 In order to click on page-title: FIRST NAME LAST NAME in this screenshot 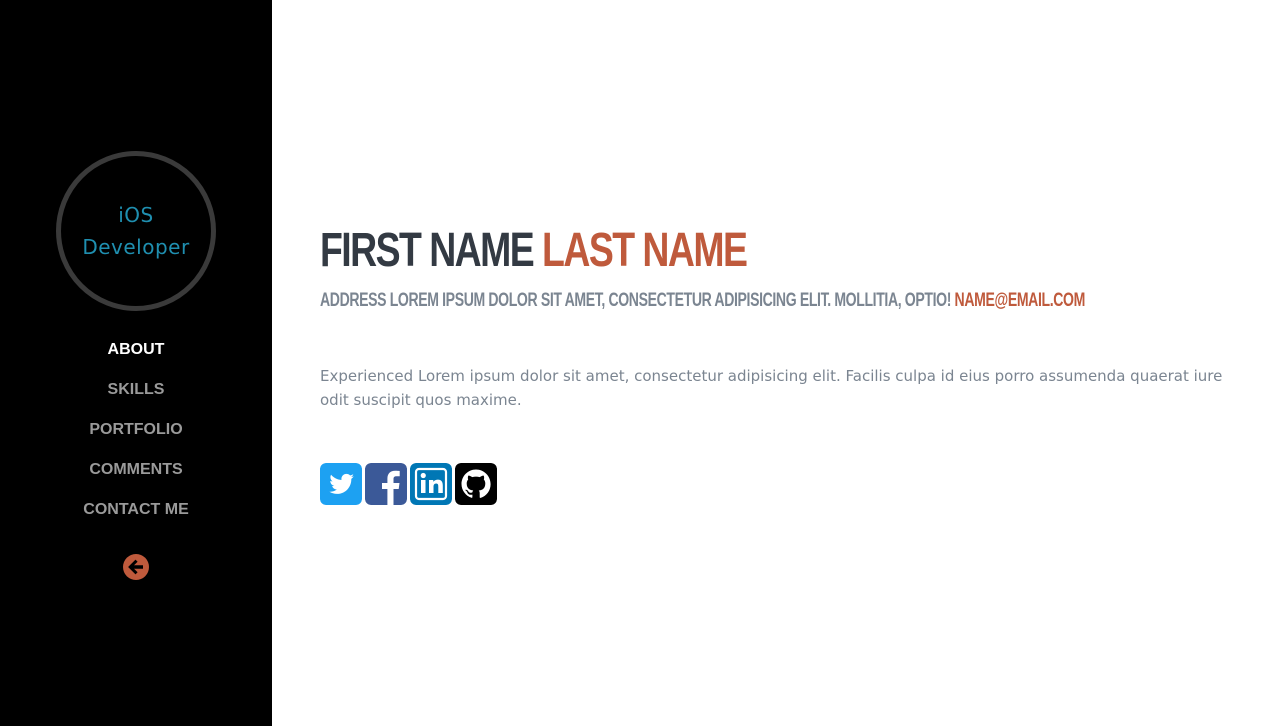, I will do `click(534, 251)`.